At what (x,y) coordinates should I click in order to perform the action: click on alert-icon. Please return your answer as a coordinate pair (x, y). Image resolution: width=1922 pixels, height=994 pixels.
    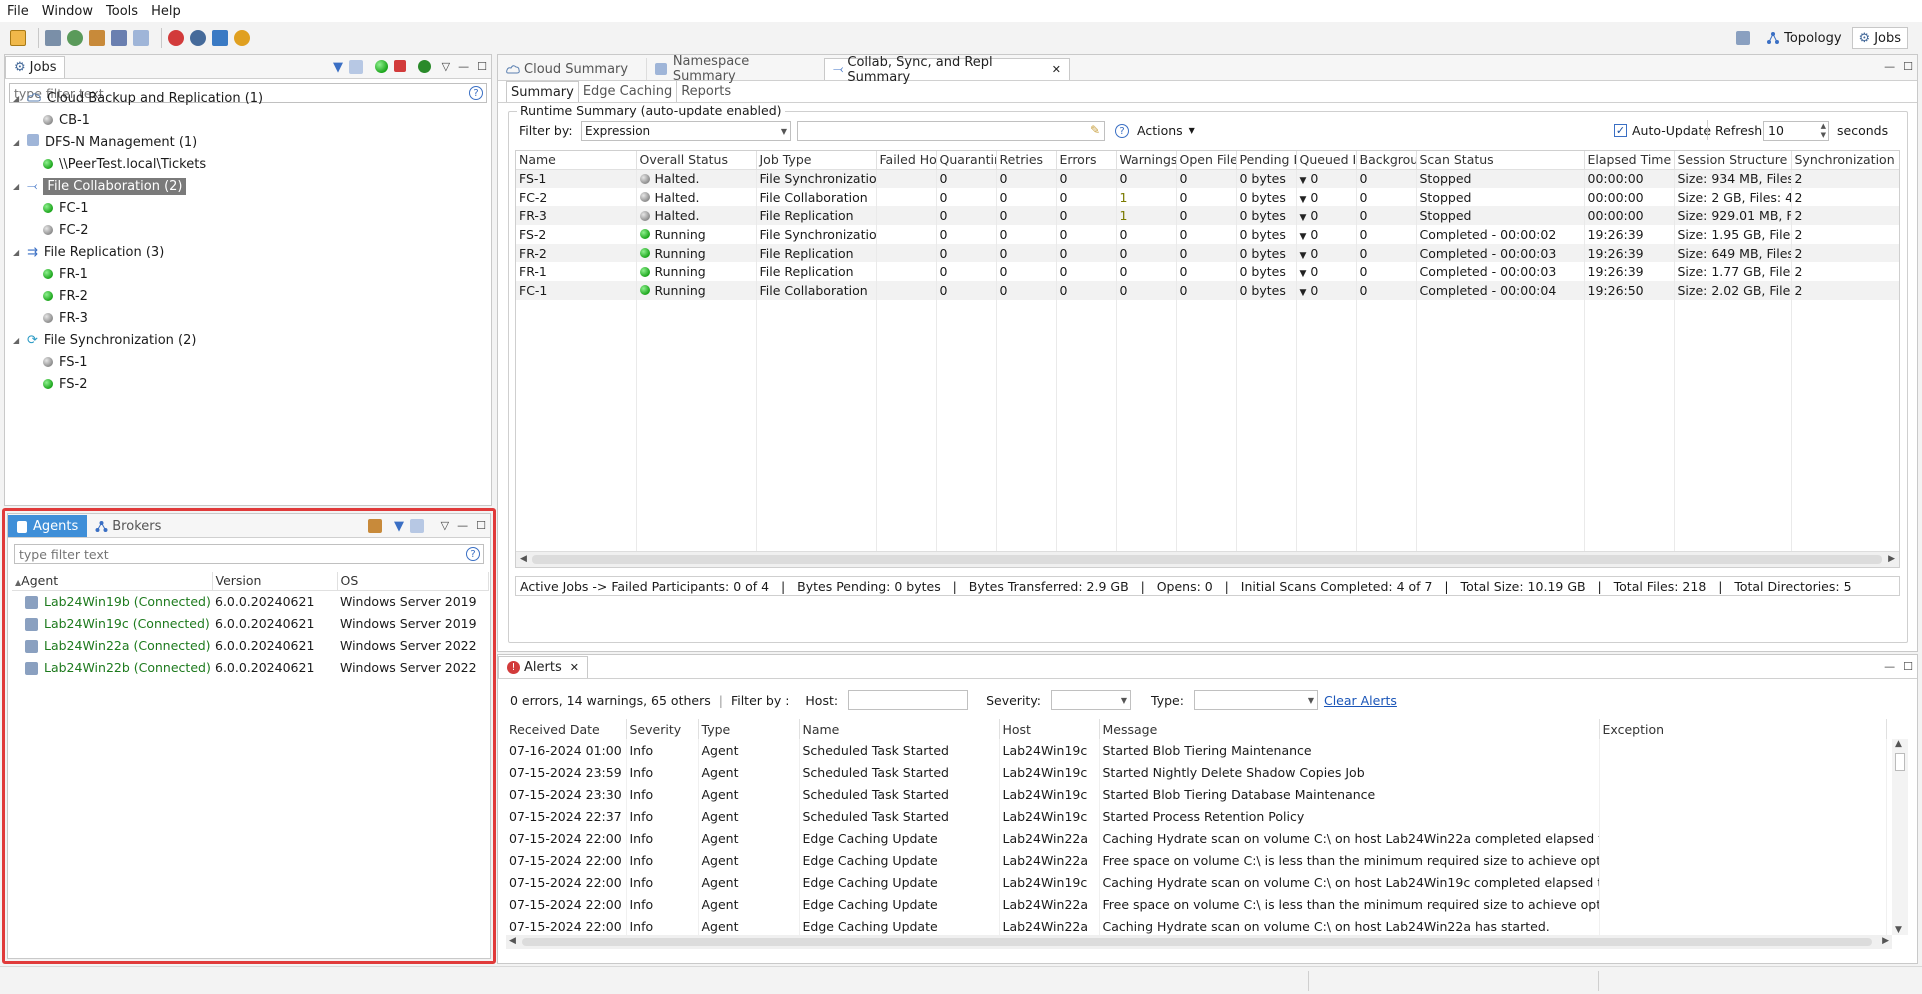
    Looking at the image, I should click on (176, 38).